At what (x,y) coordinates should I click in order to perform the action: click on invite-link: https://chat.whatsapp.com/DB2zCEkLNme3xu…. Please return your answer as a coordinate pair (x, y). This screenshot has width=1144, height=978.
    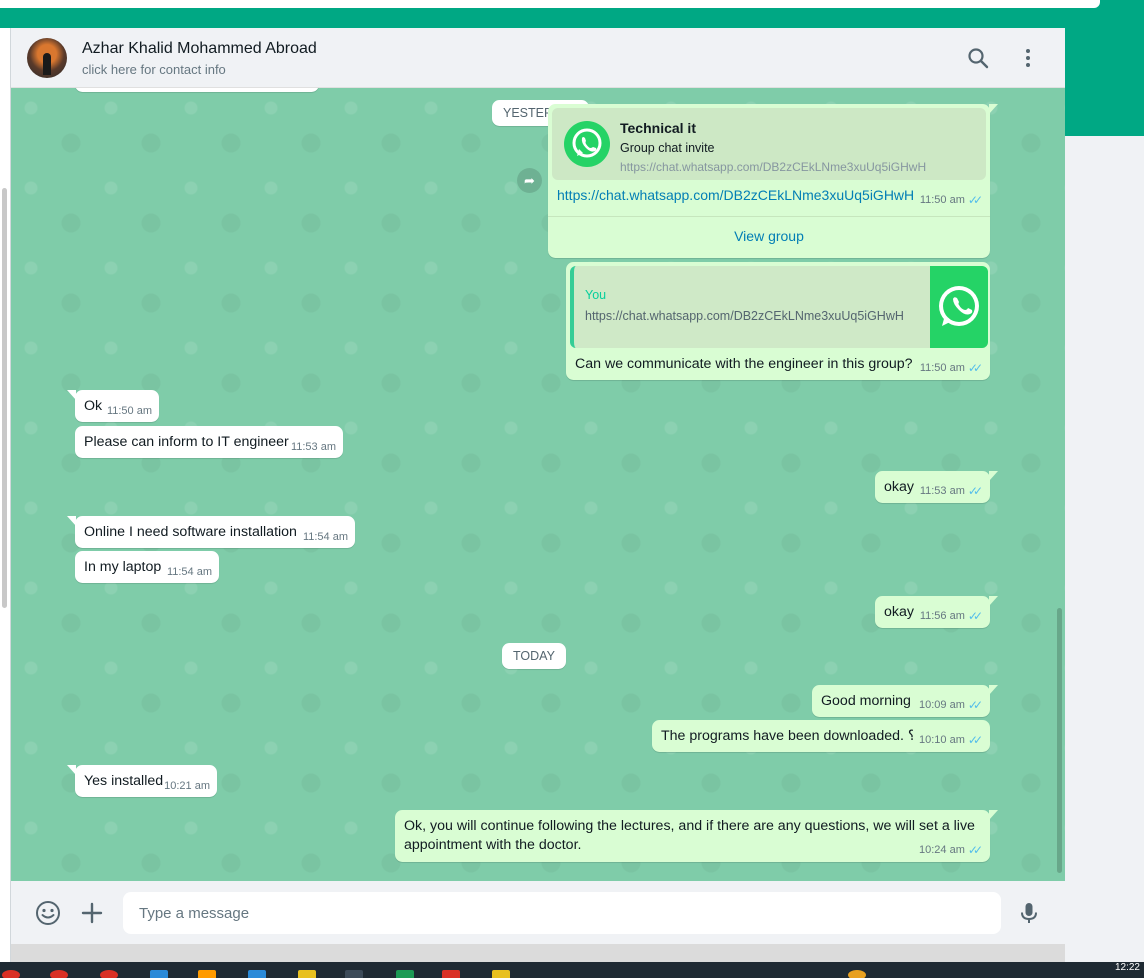
    Looking at the image, I should click on (735, 195).